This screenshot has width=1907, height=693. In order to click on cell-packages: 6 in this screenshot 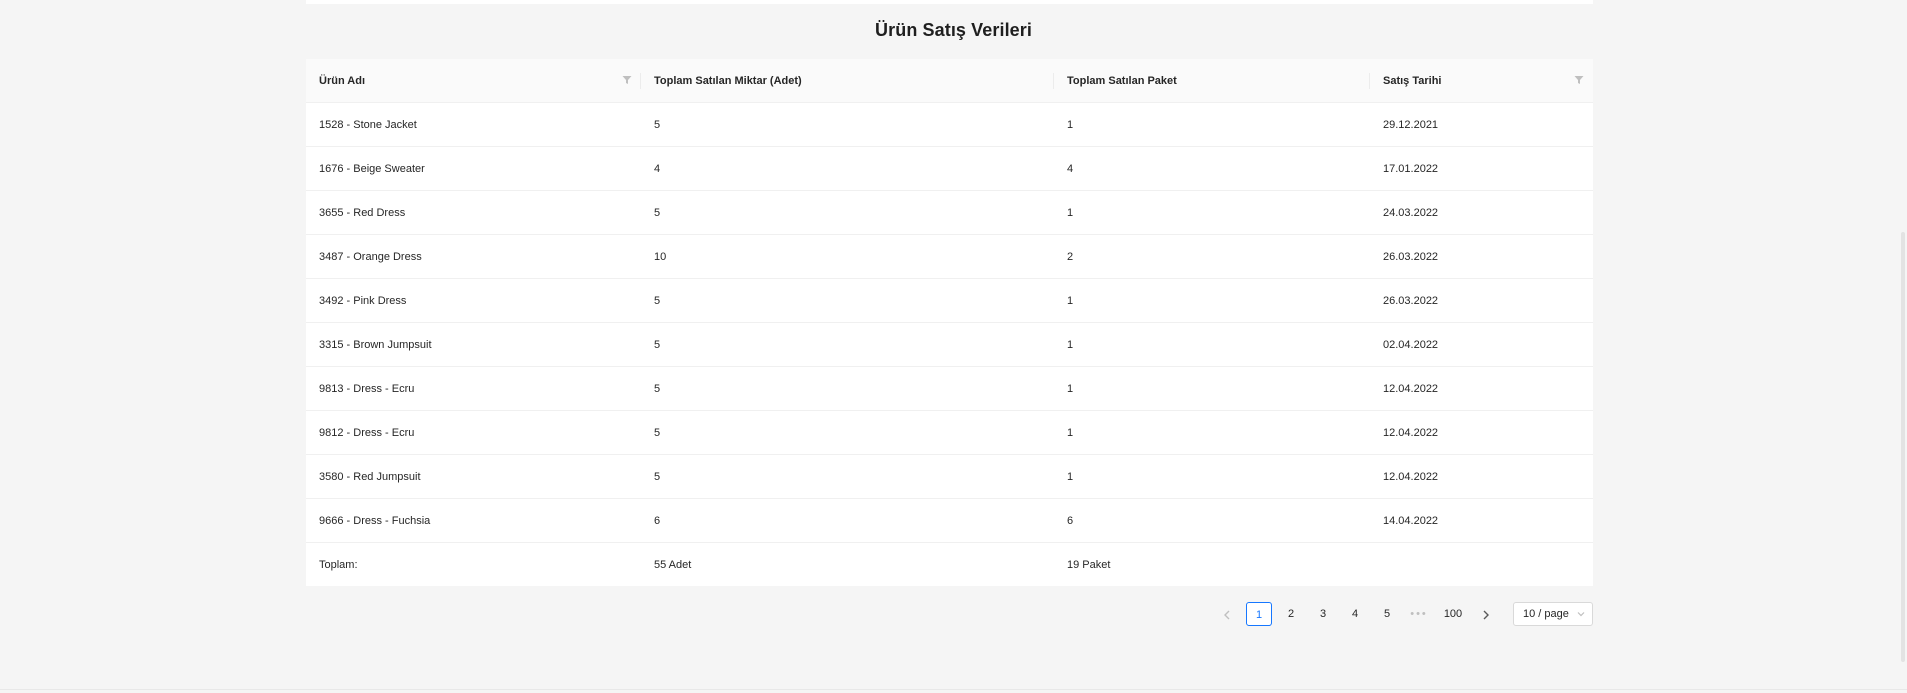, I will do `click(1212, 520)`.